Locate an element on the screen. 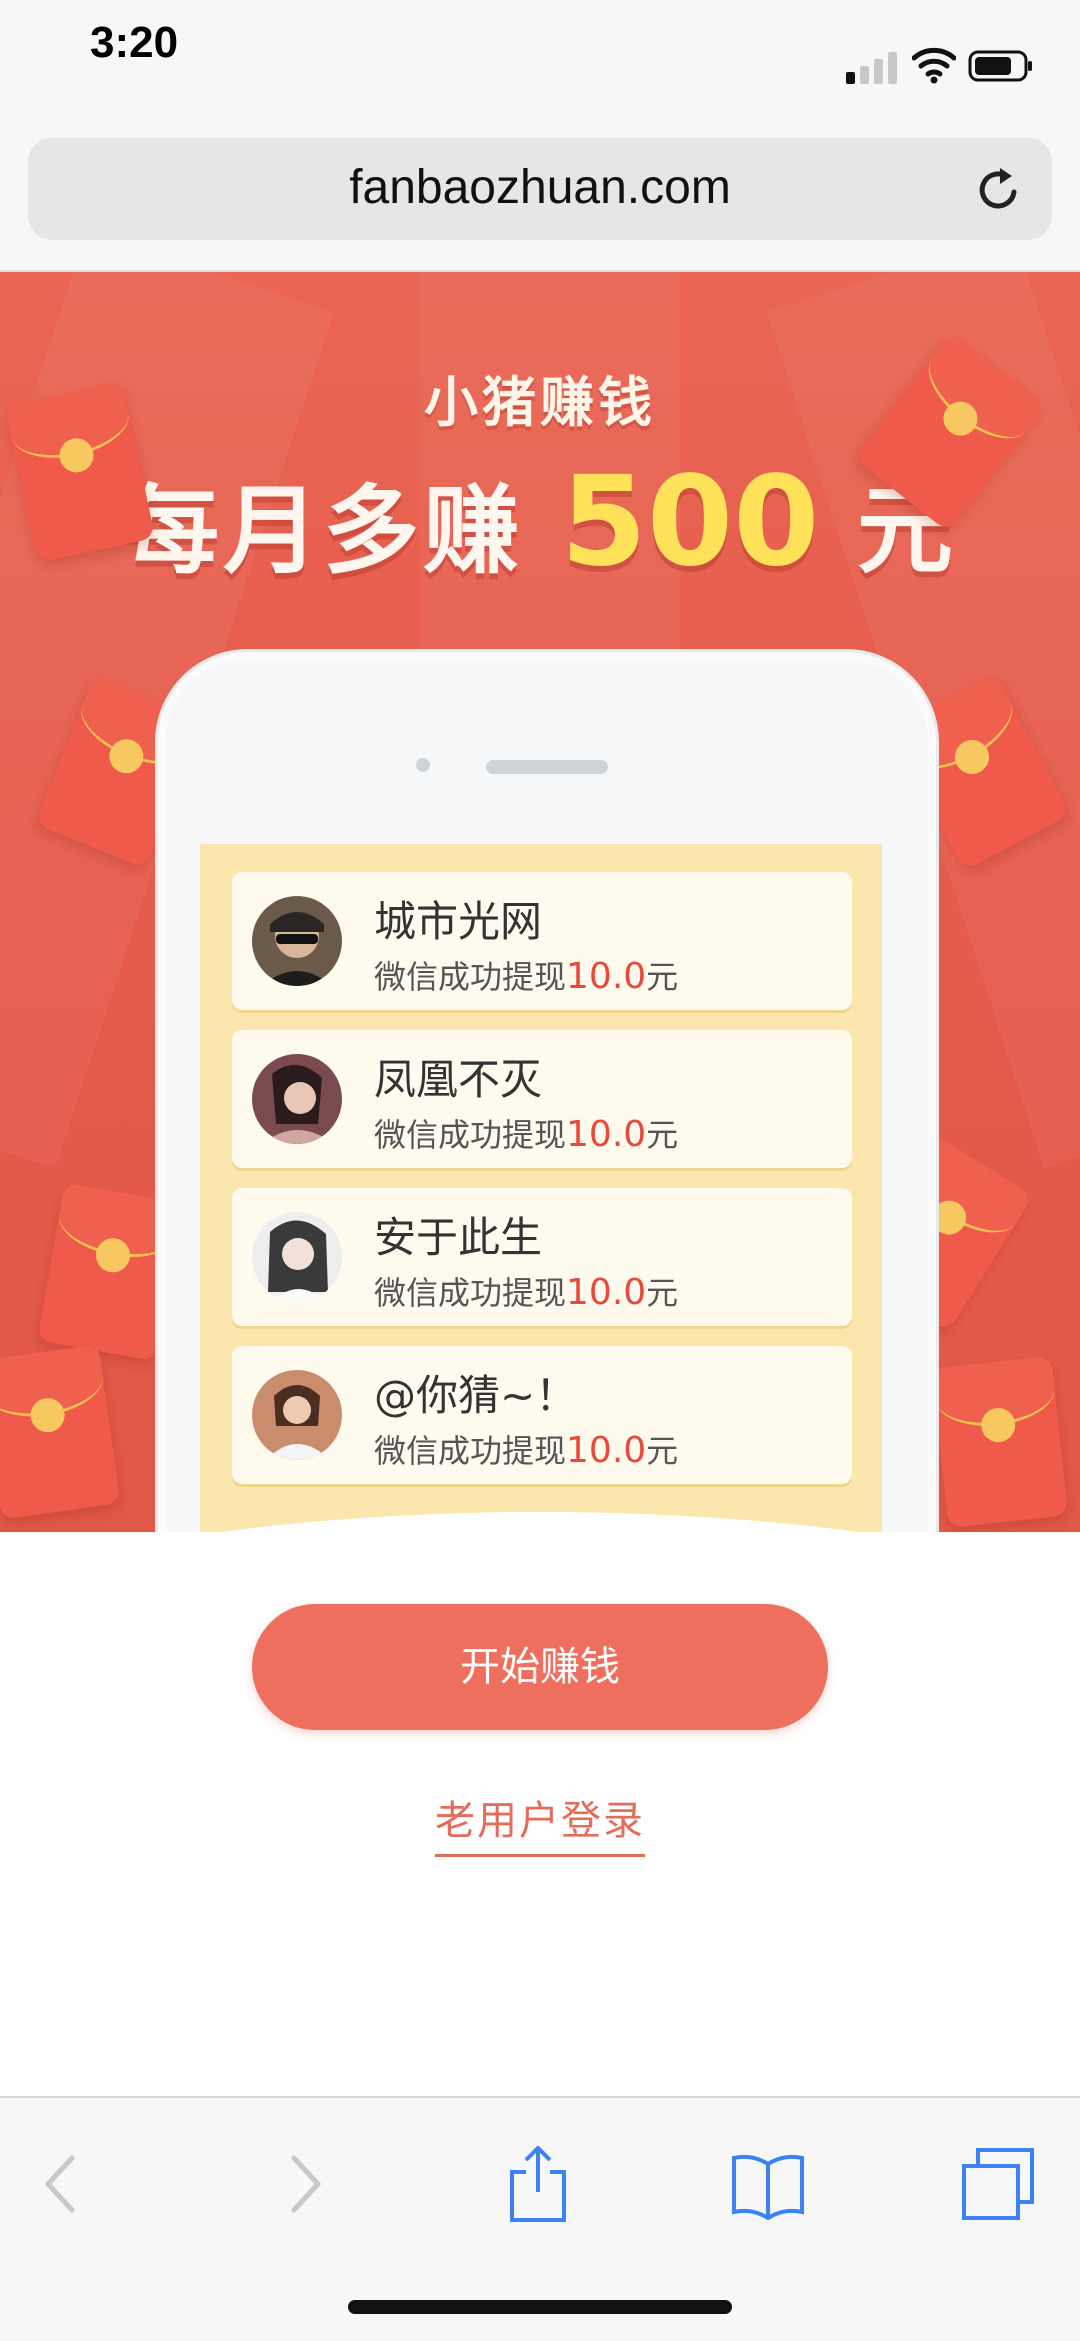 The height and width of the screenshot is (2341, 1080). url-text: fanbaozhuan.com is located at coordinates (540, 187).